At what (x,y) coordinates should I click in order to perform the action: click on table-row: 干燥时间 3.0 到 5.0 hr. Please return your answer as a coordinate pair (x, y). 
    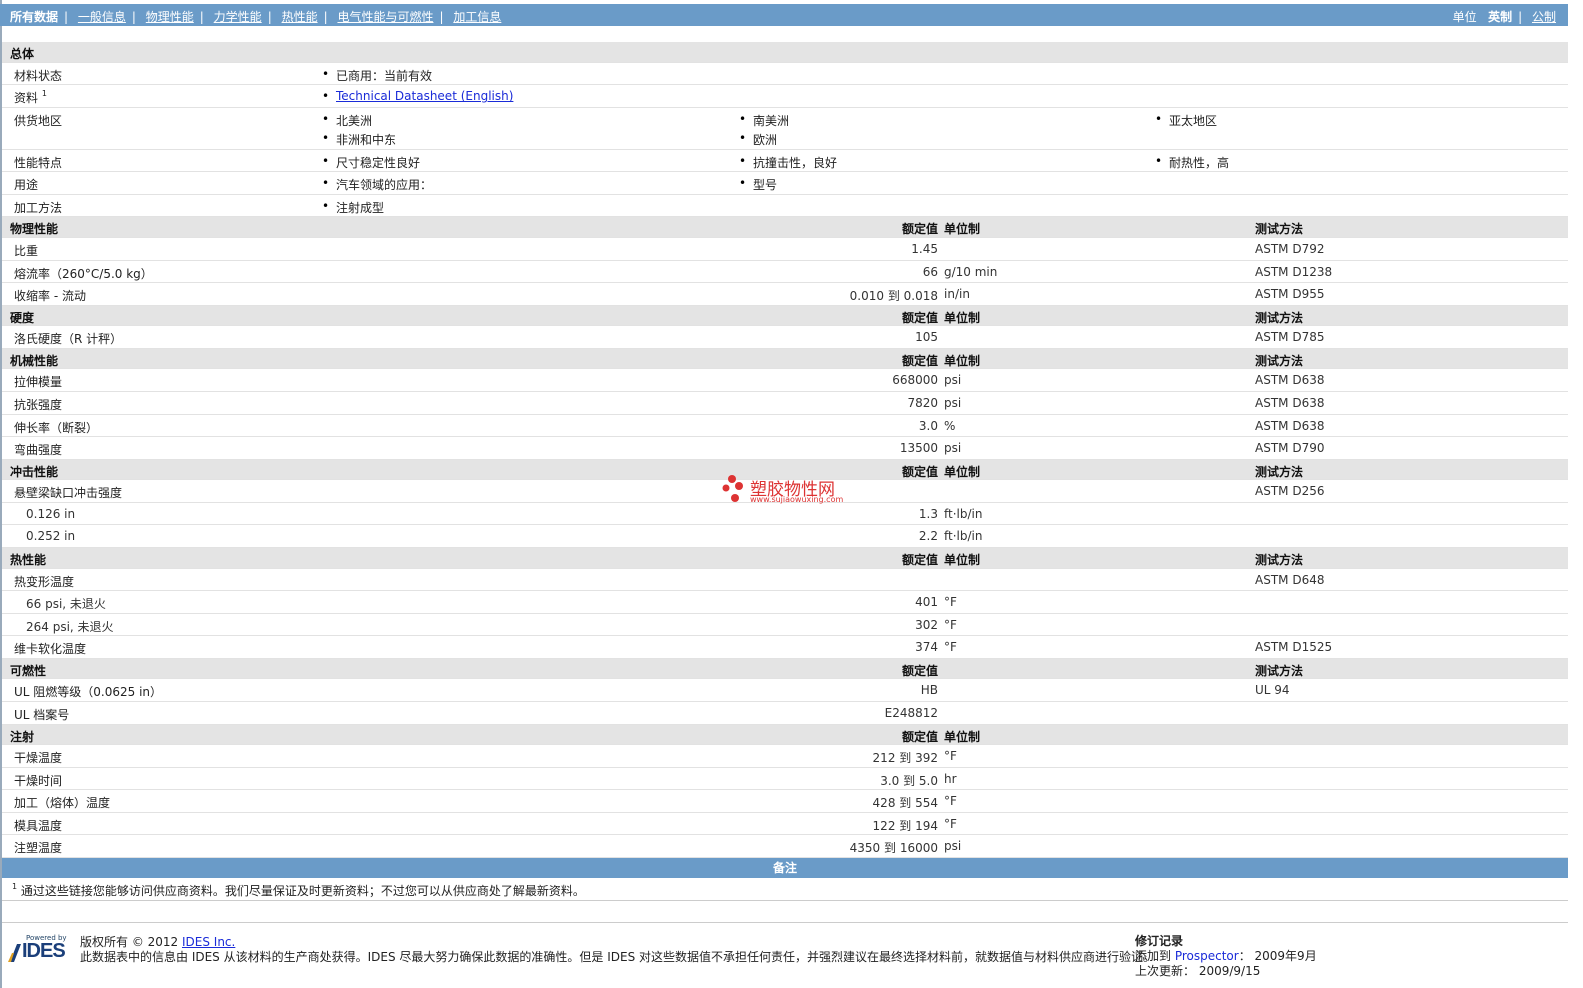
    Looking at the image, I should click on (785, 779).